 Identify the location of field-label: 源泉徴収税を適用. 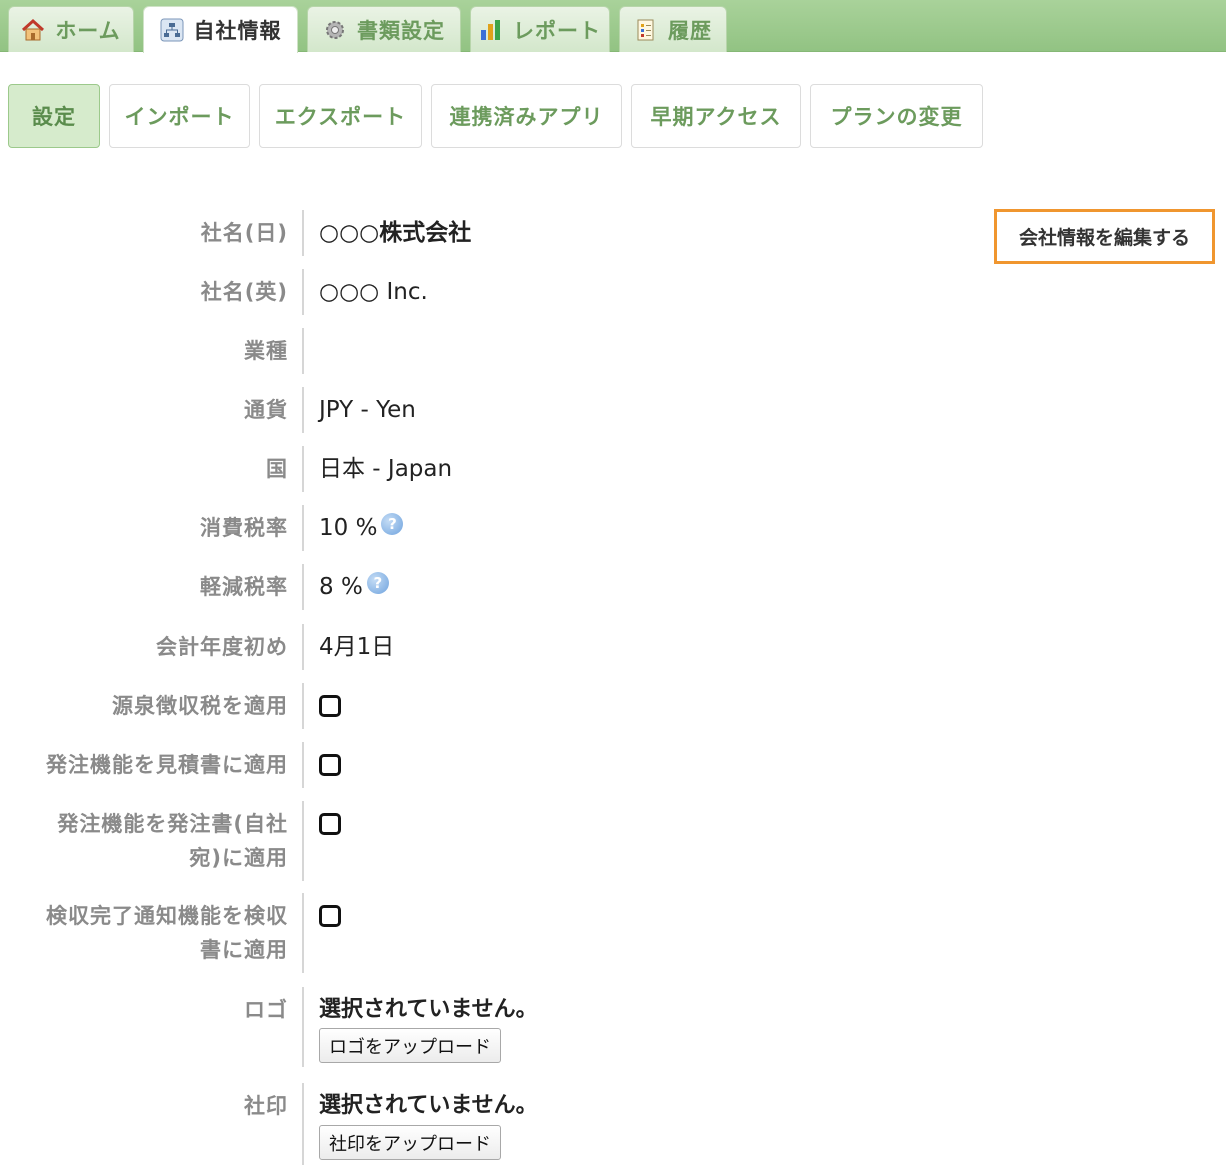
(200, 706).